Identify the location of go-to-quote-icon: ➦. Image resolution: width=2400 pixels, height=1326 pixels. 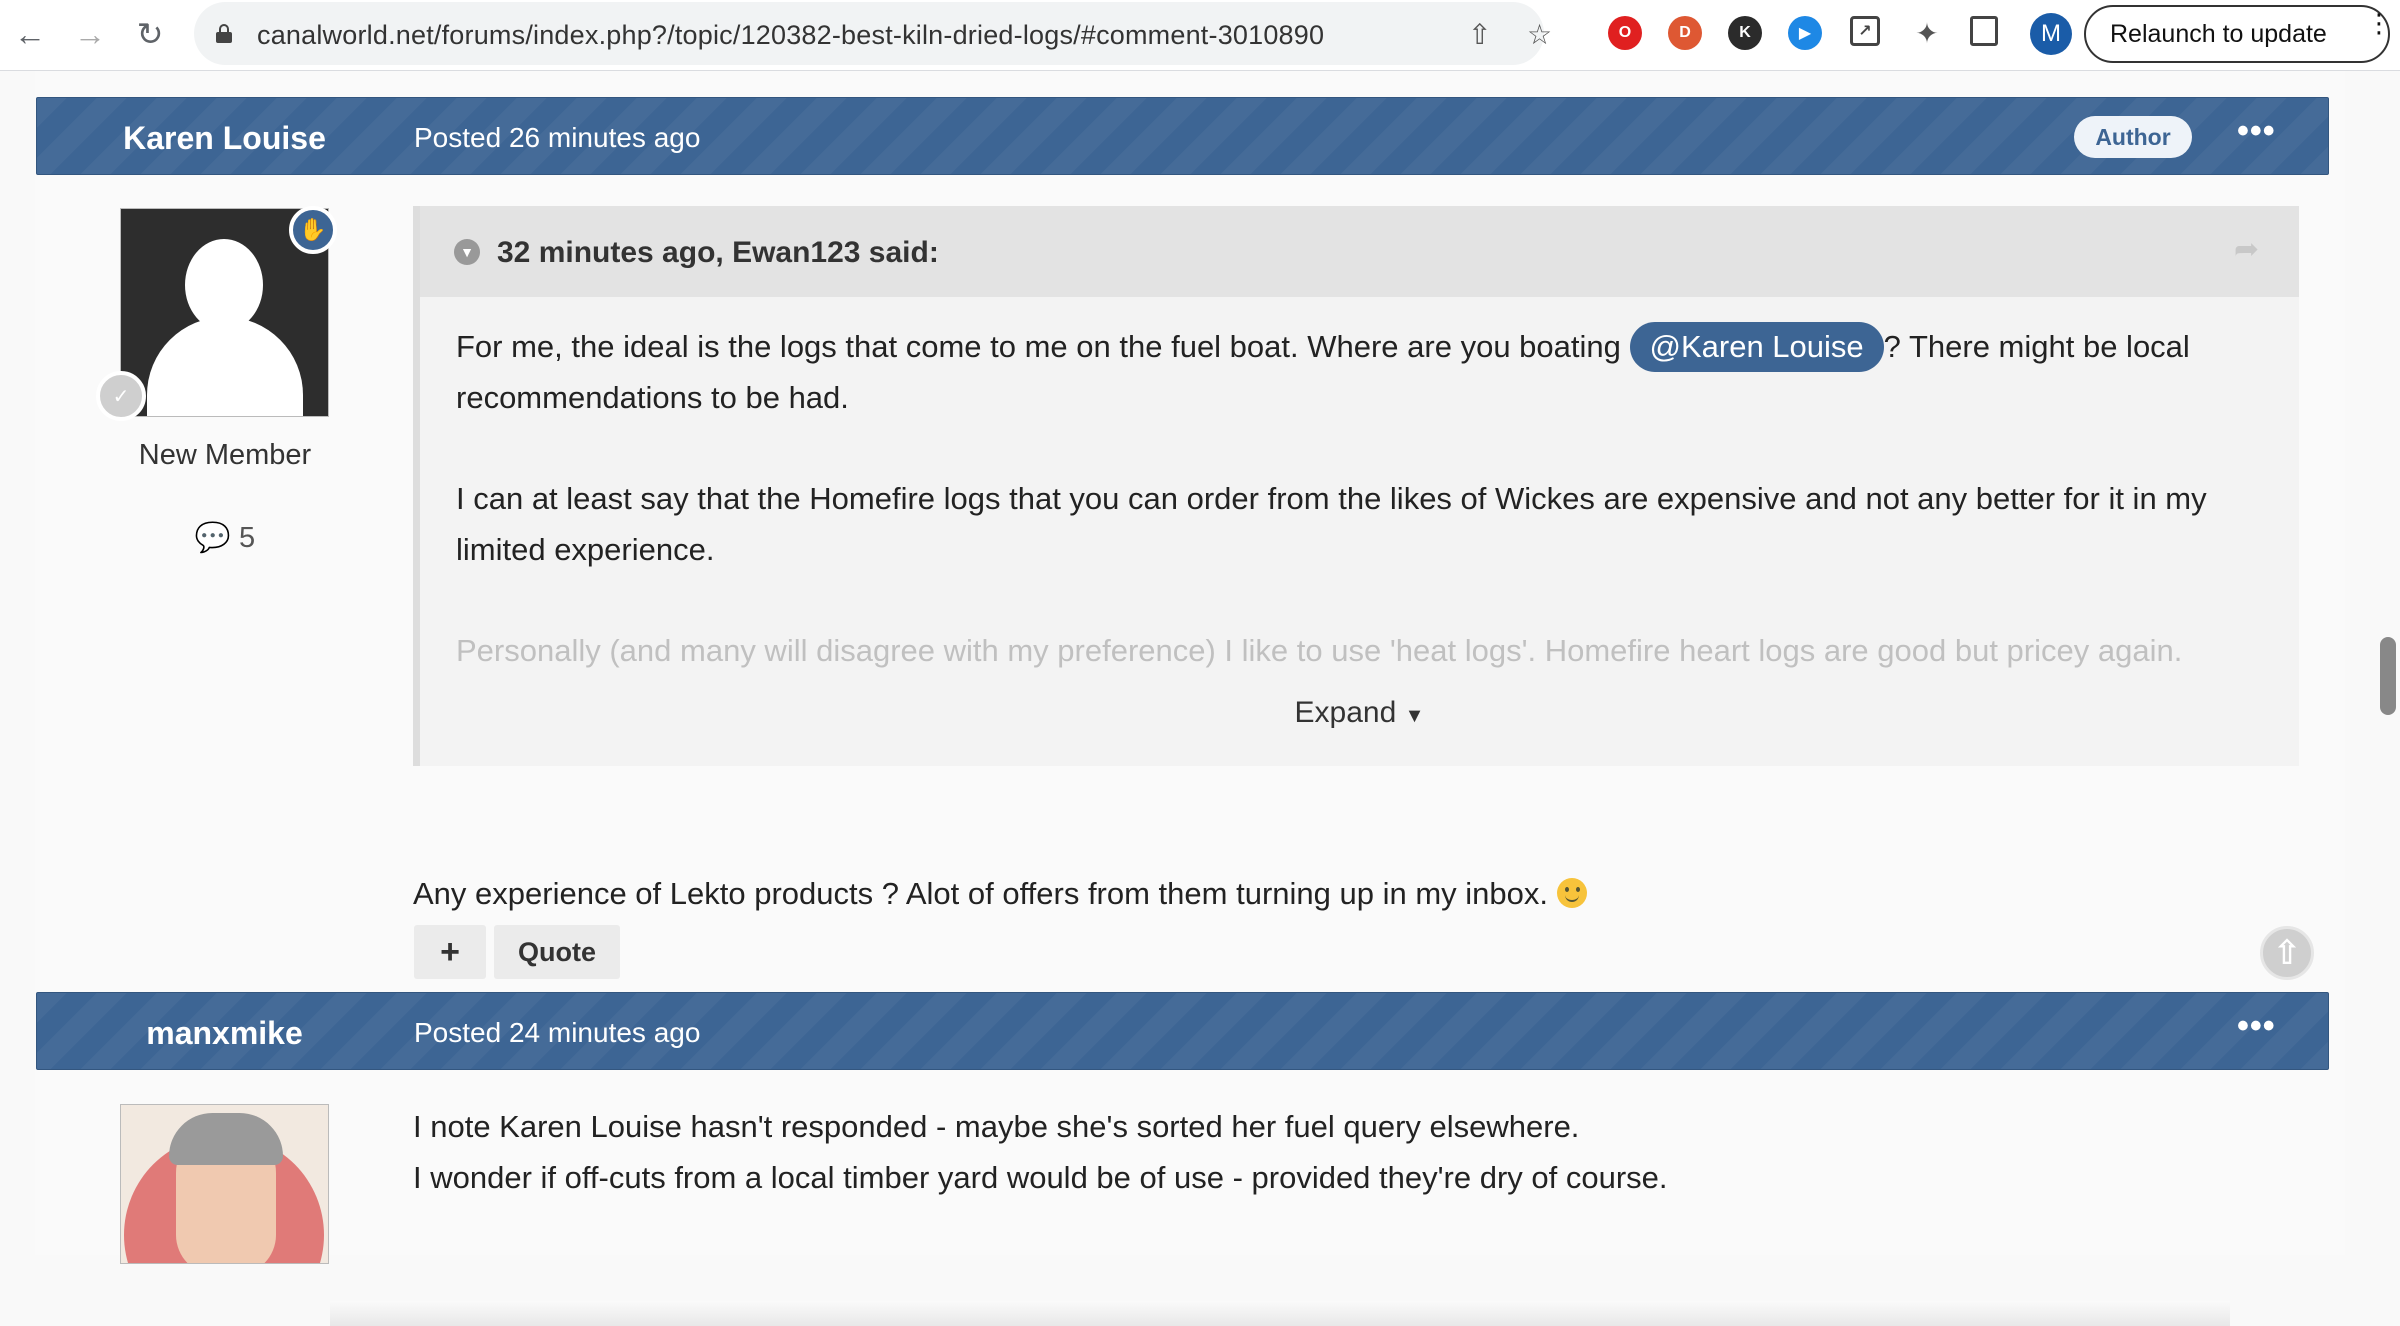
(2246, 249).